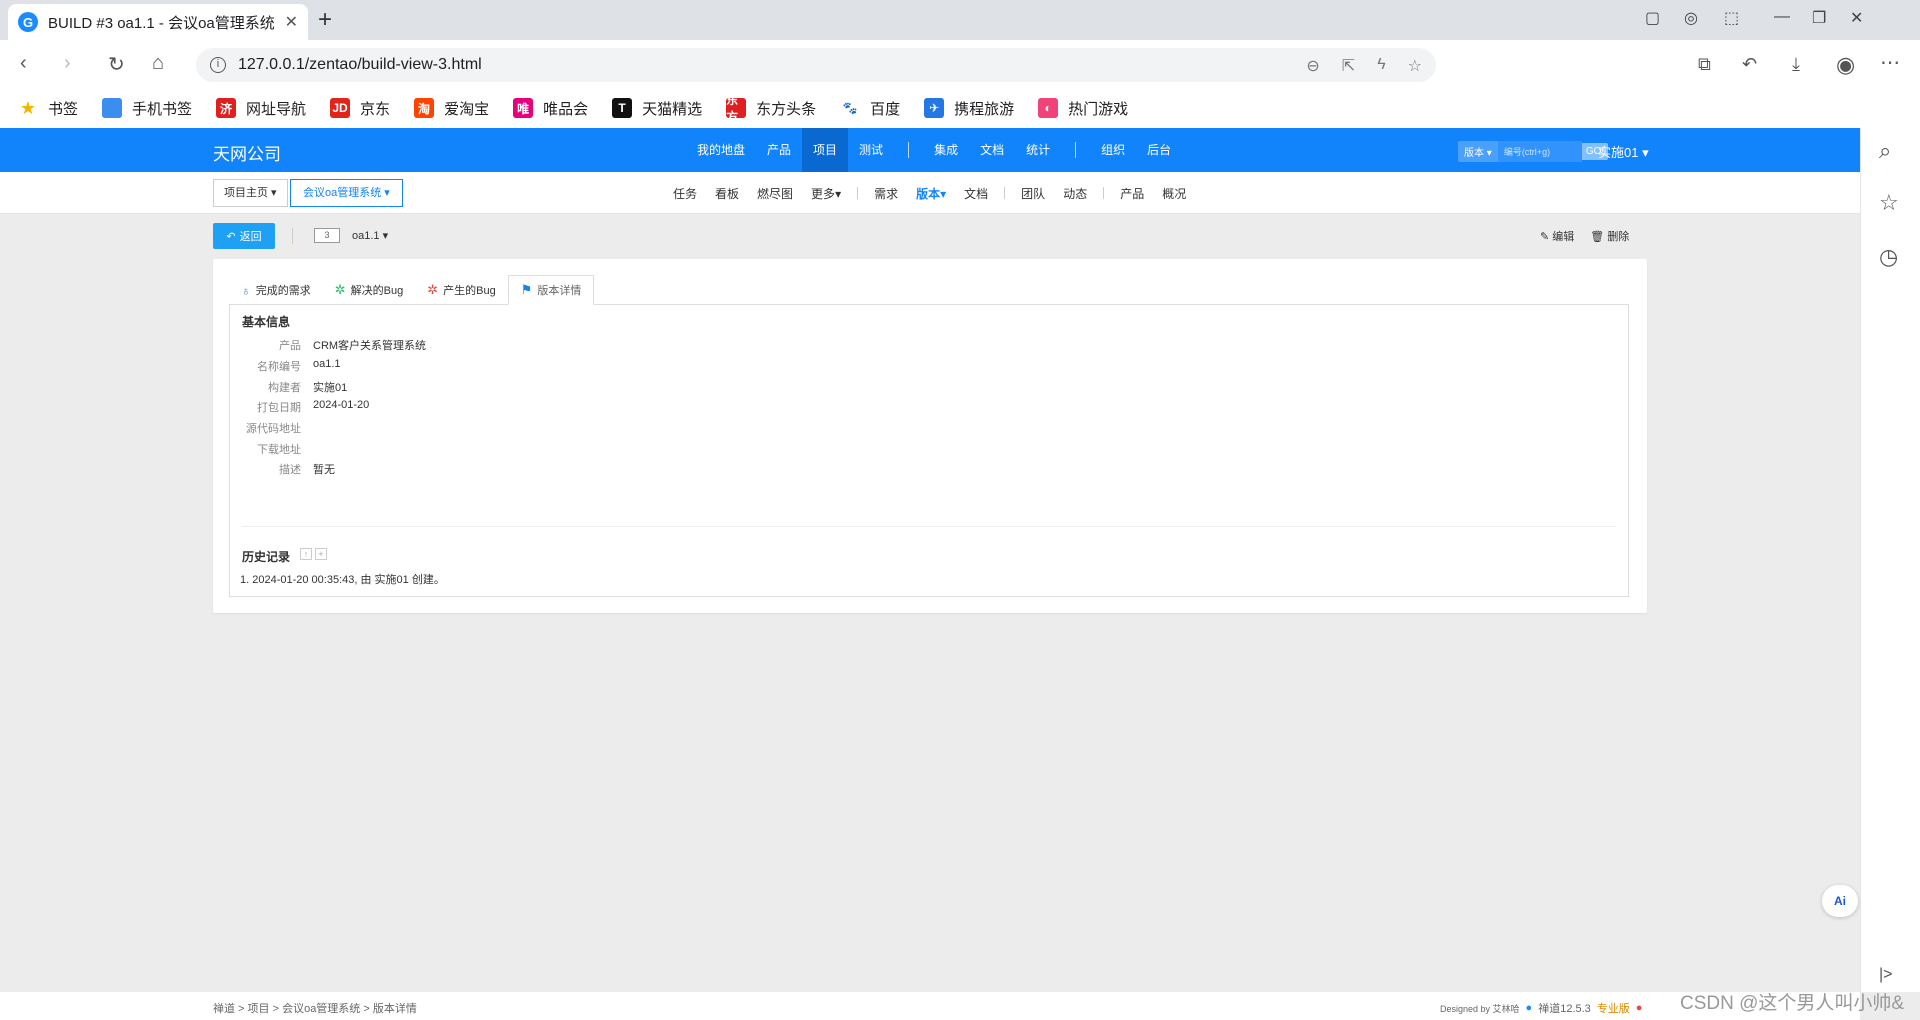 The height and width of the screenshot is (1020, 1920). Describe the element at coordinates (346, 193) in the screenshot. I see `project-switcher: 会议oa管理系统 ▾` at that location.